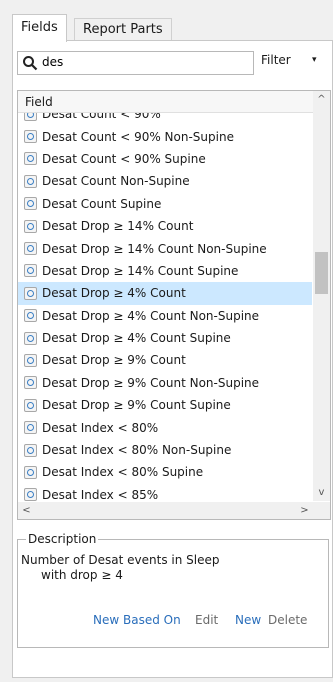 The height and width of the screenshot is (682, 333). What do you see at coordinates (314, 60) in the screenshot?
I see `chevron-down-icon: ▾` at bounding box center [314, 60].